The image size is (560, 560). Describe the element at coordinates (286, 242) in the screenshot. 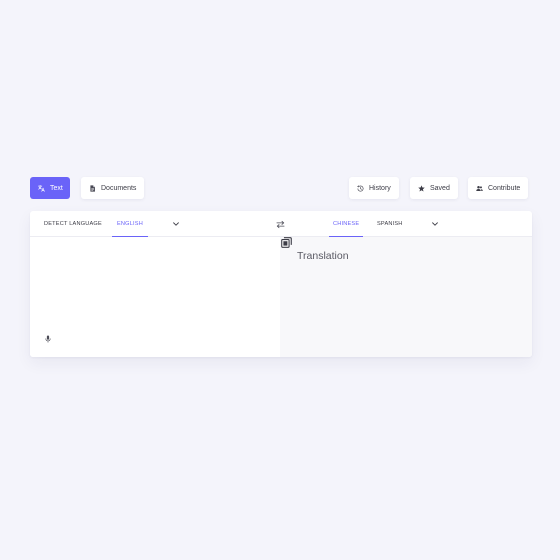

I see `copy-icon` at that location.